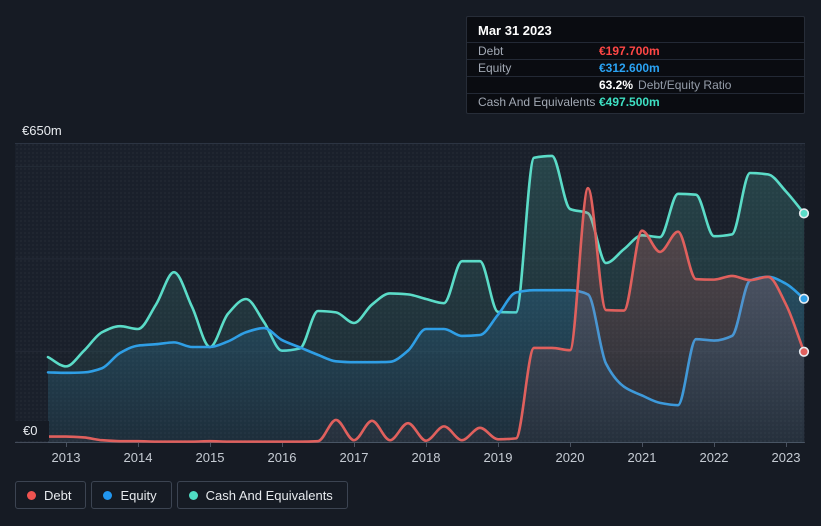 This screenshot has height=526, width=821. What do you see at coordinates (515, 30) in the screenshot?
I see `tooltip-date: Mar 31 2023` at bounding box center [515, 30].